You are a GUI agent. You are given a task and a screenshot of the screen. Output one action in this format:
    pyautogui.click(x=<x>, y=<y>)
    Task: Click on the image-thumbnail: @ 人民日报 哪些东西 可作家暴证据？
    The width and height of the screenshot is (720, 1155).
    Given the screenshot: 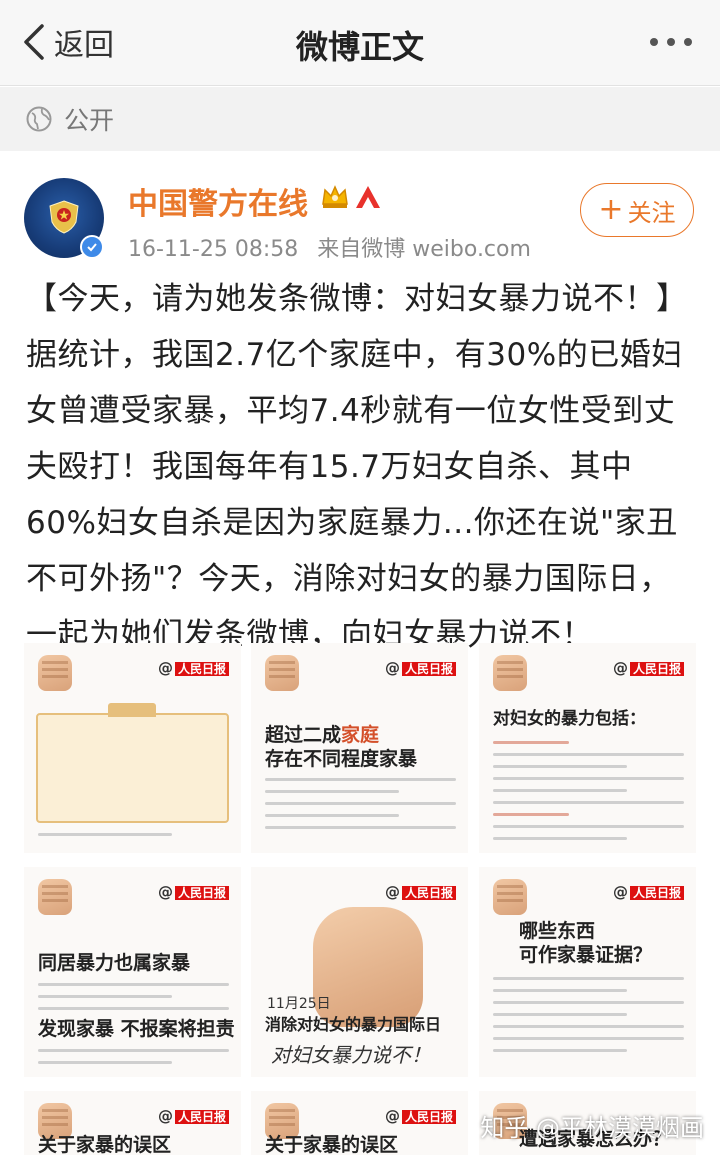 What is the action you would take?
    pyautogui.click(x=587, y=972)
    